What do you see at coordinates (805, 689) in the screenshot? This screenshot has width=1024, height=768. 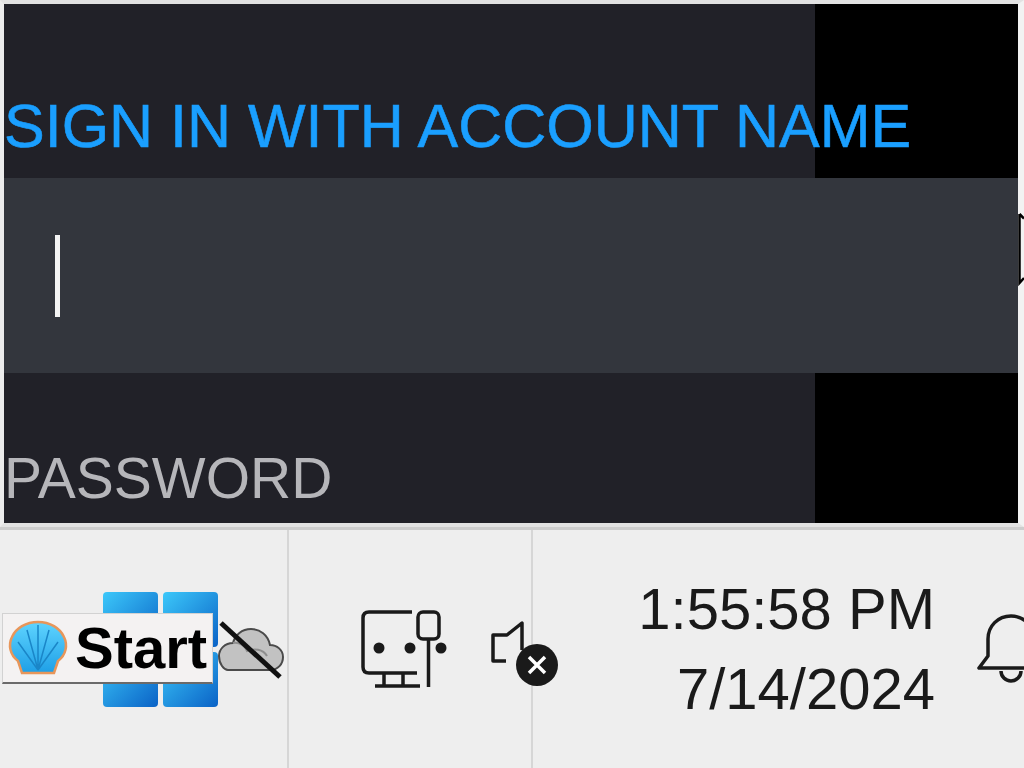 I see `clock-date: 7/14/2024` at bounding box center [805, 689].